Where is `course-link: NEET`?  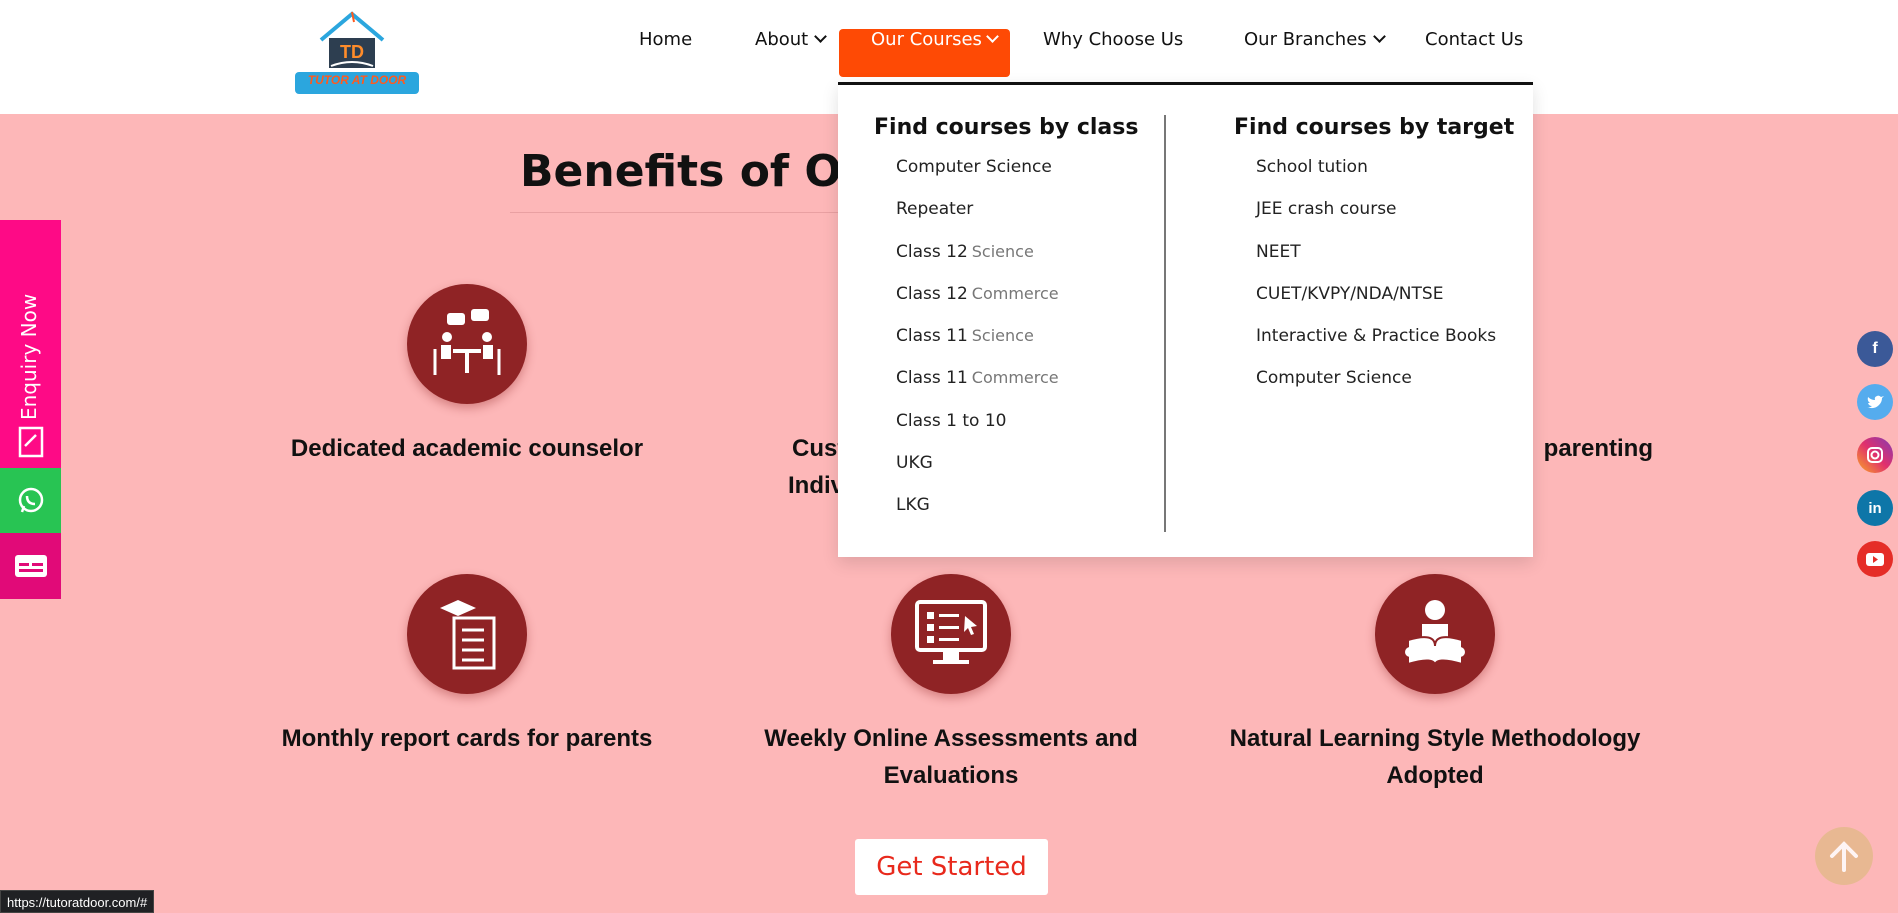 course-link: NEET is located at coordinates (1374, 252).